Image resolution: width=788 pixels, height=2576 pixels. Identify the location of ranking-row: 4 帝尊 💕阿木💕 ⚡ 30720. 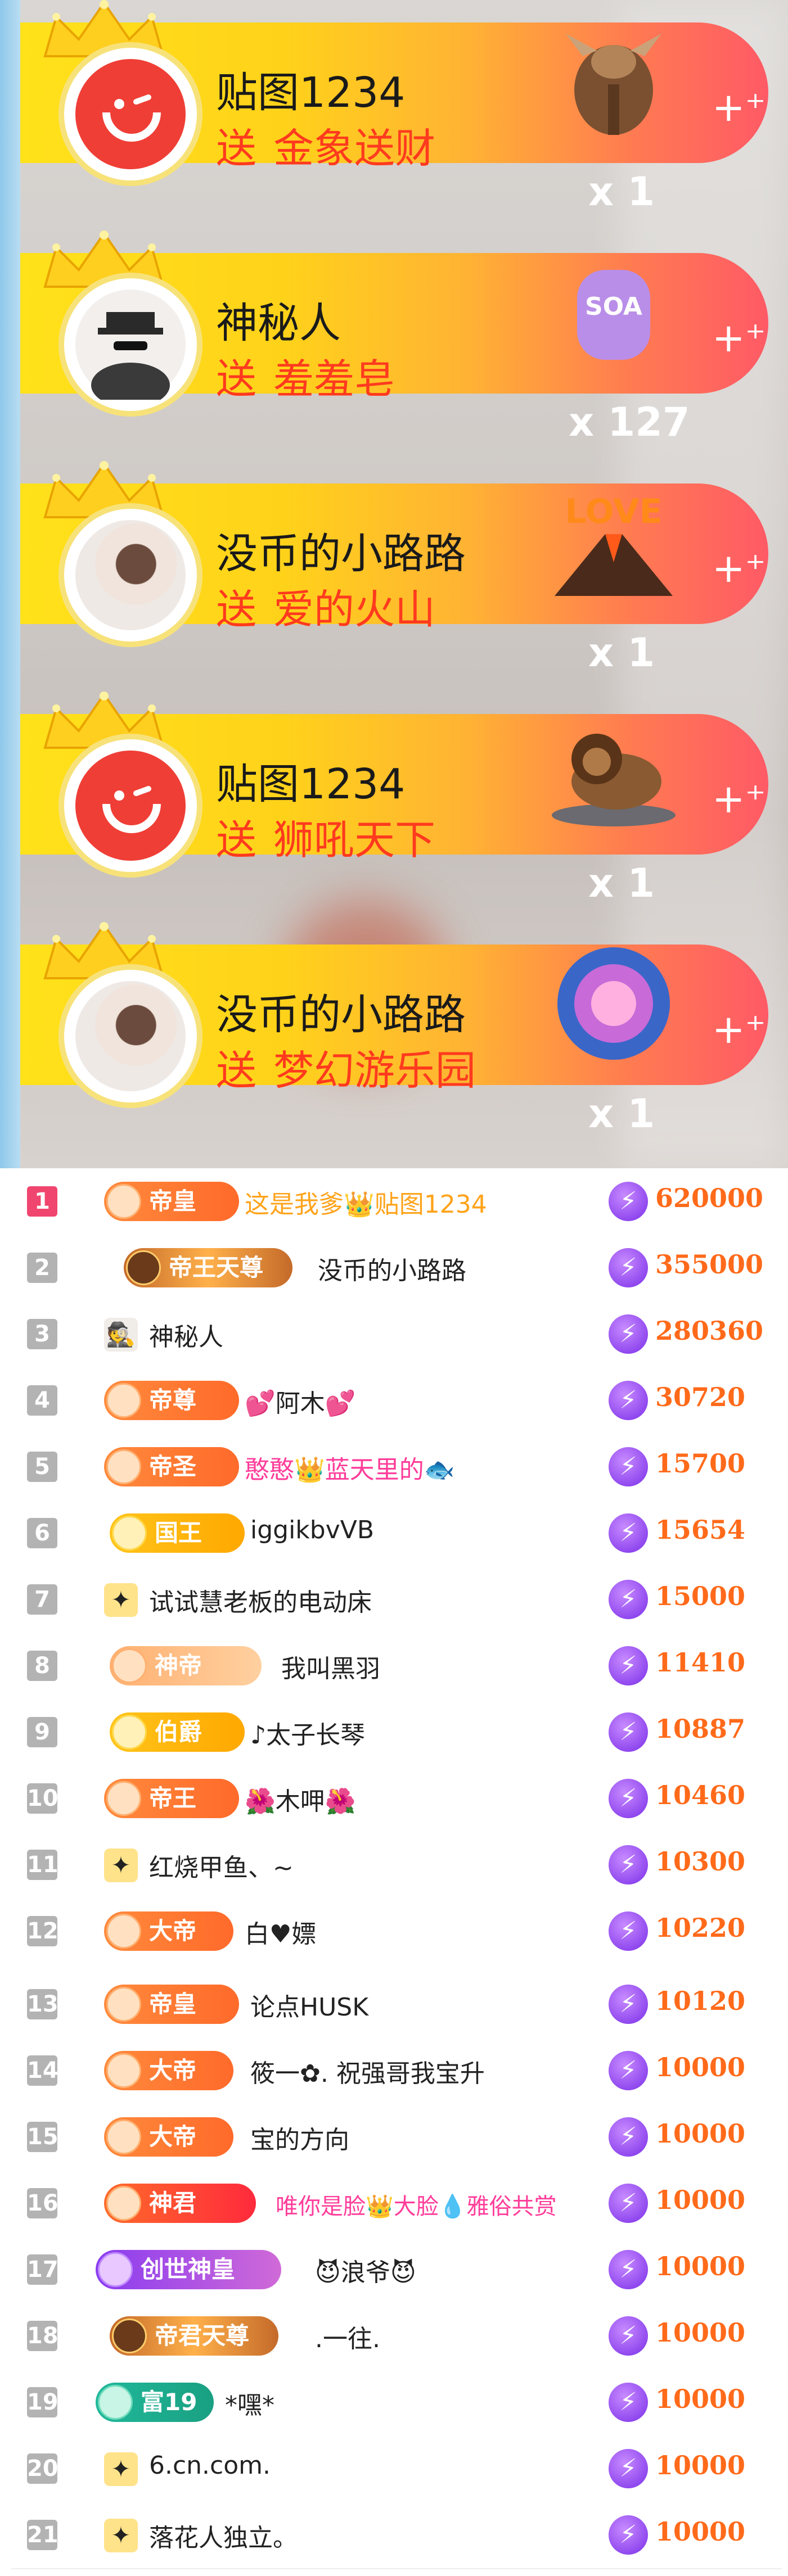
(396, 1401).